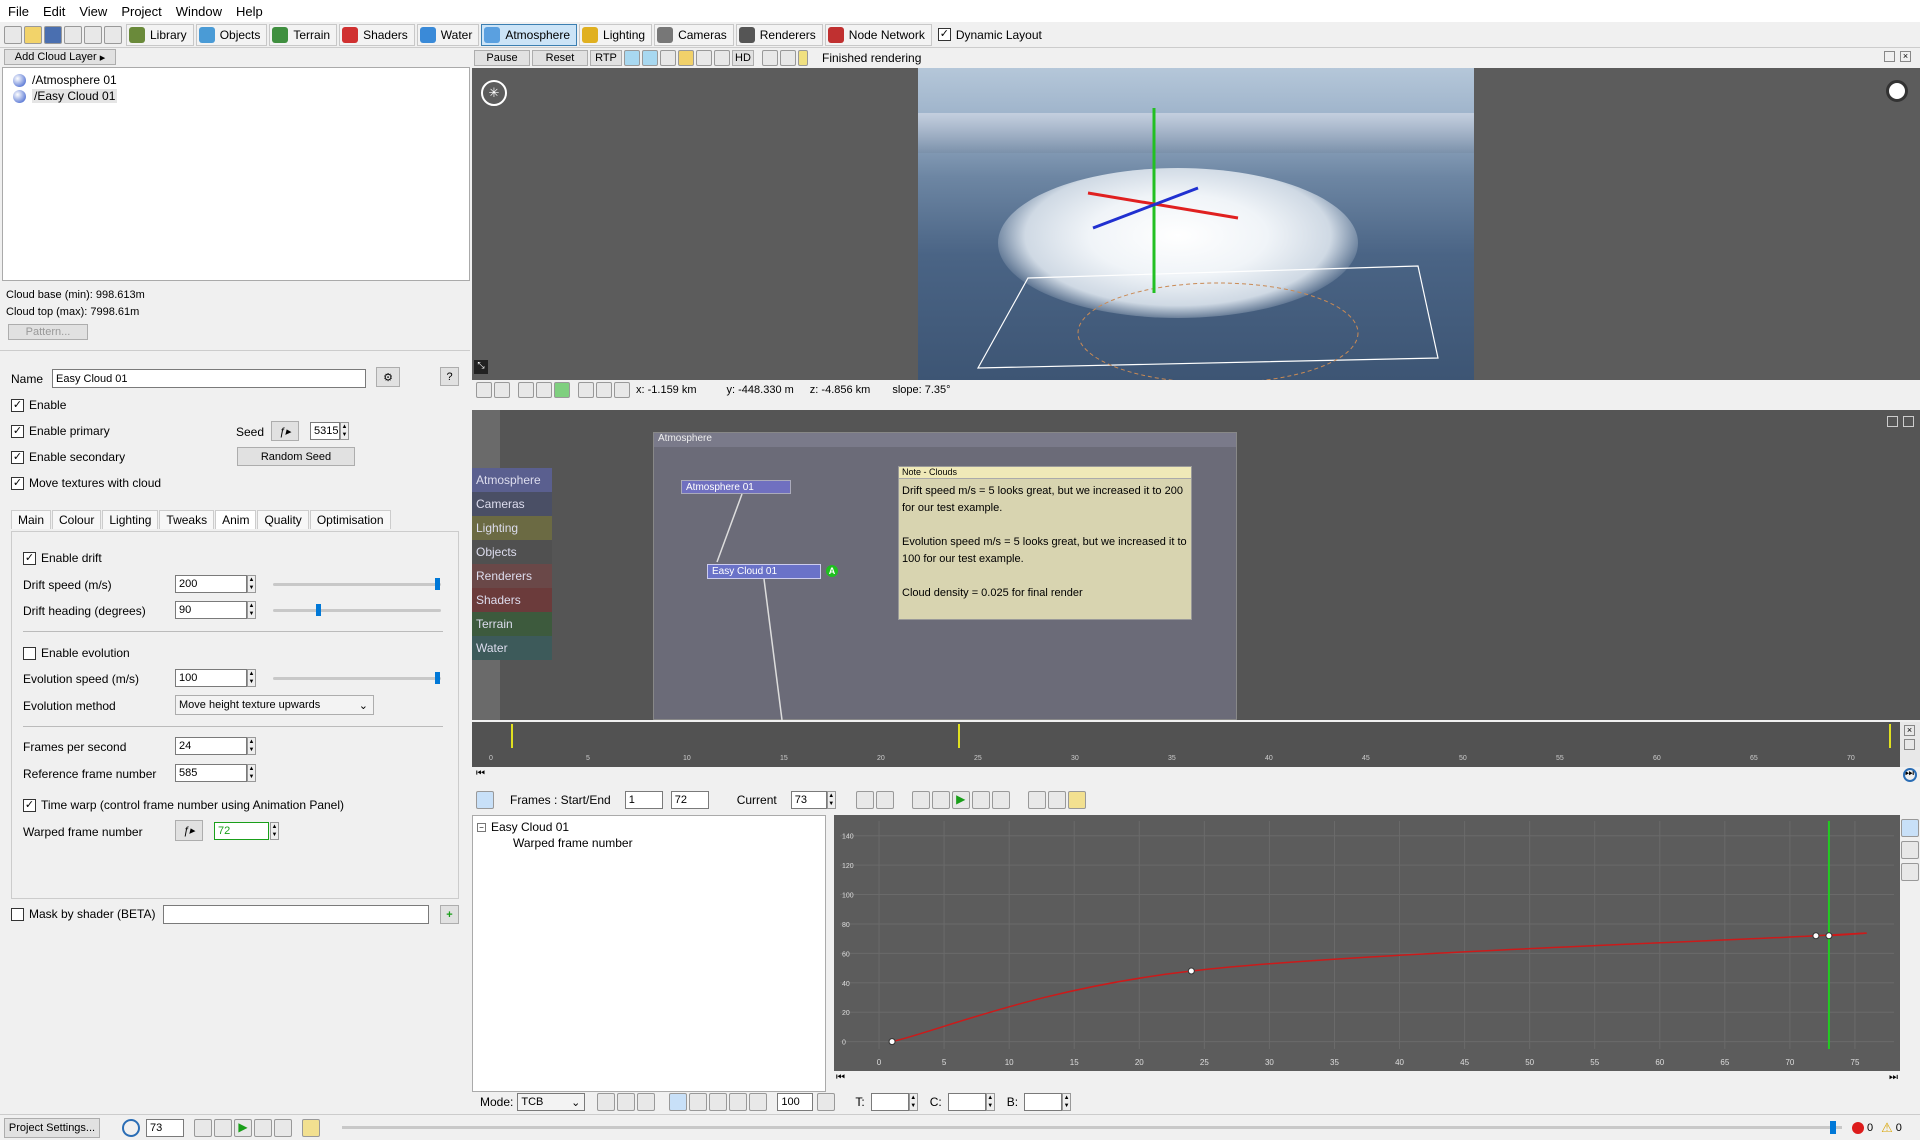 The height and width of the screenshot is (1140, 1920). I want to click on timeline: 0 5 10 15 20 25 30 35 40 45 50 55 60 65 70, so click(1191, 747).